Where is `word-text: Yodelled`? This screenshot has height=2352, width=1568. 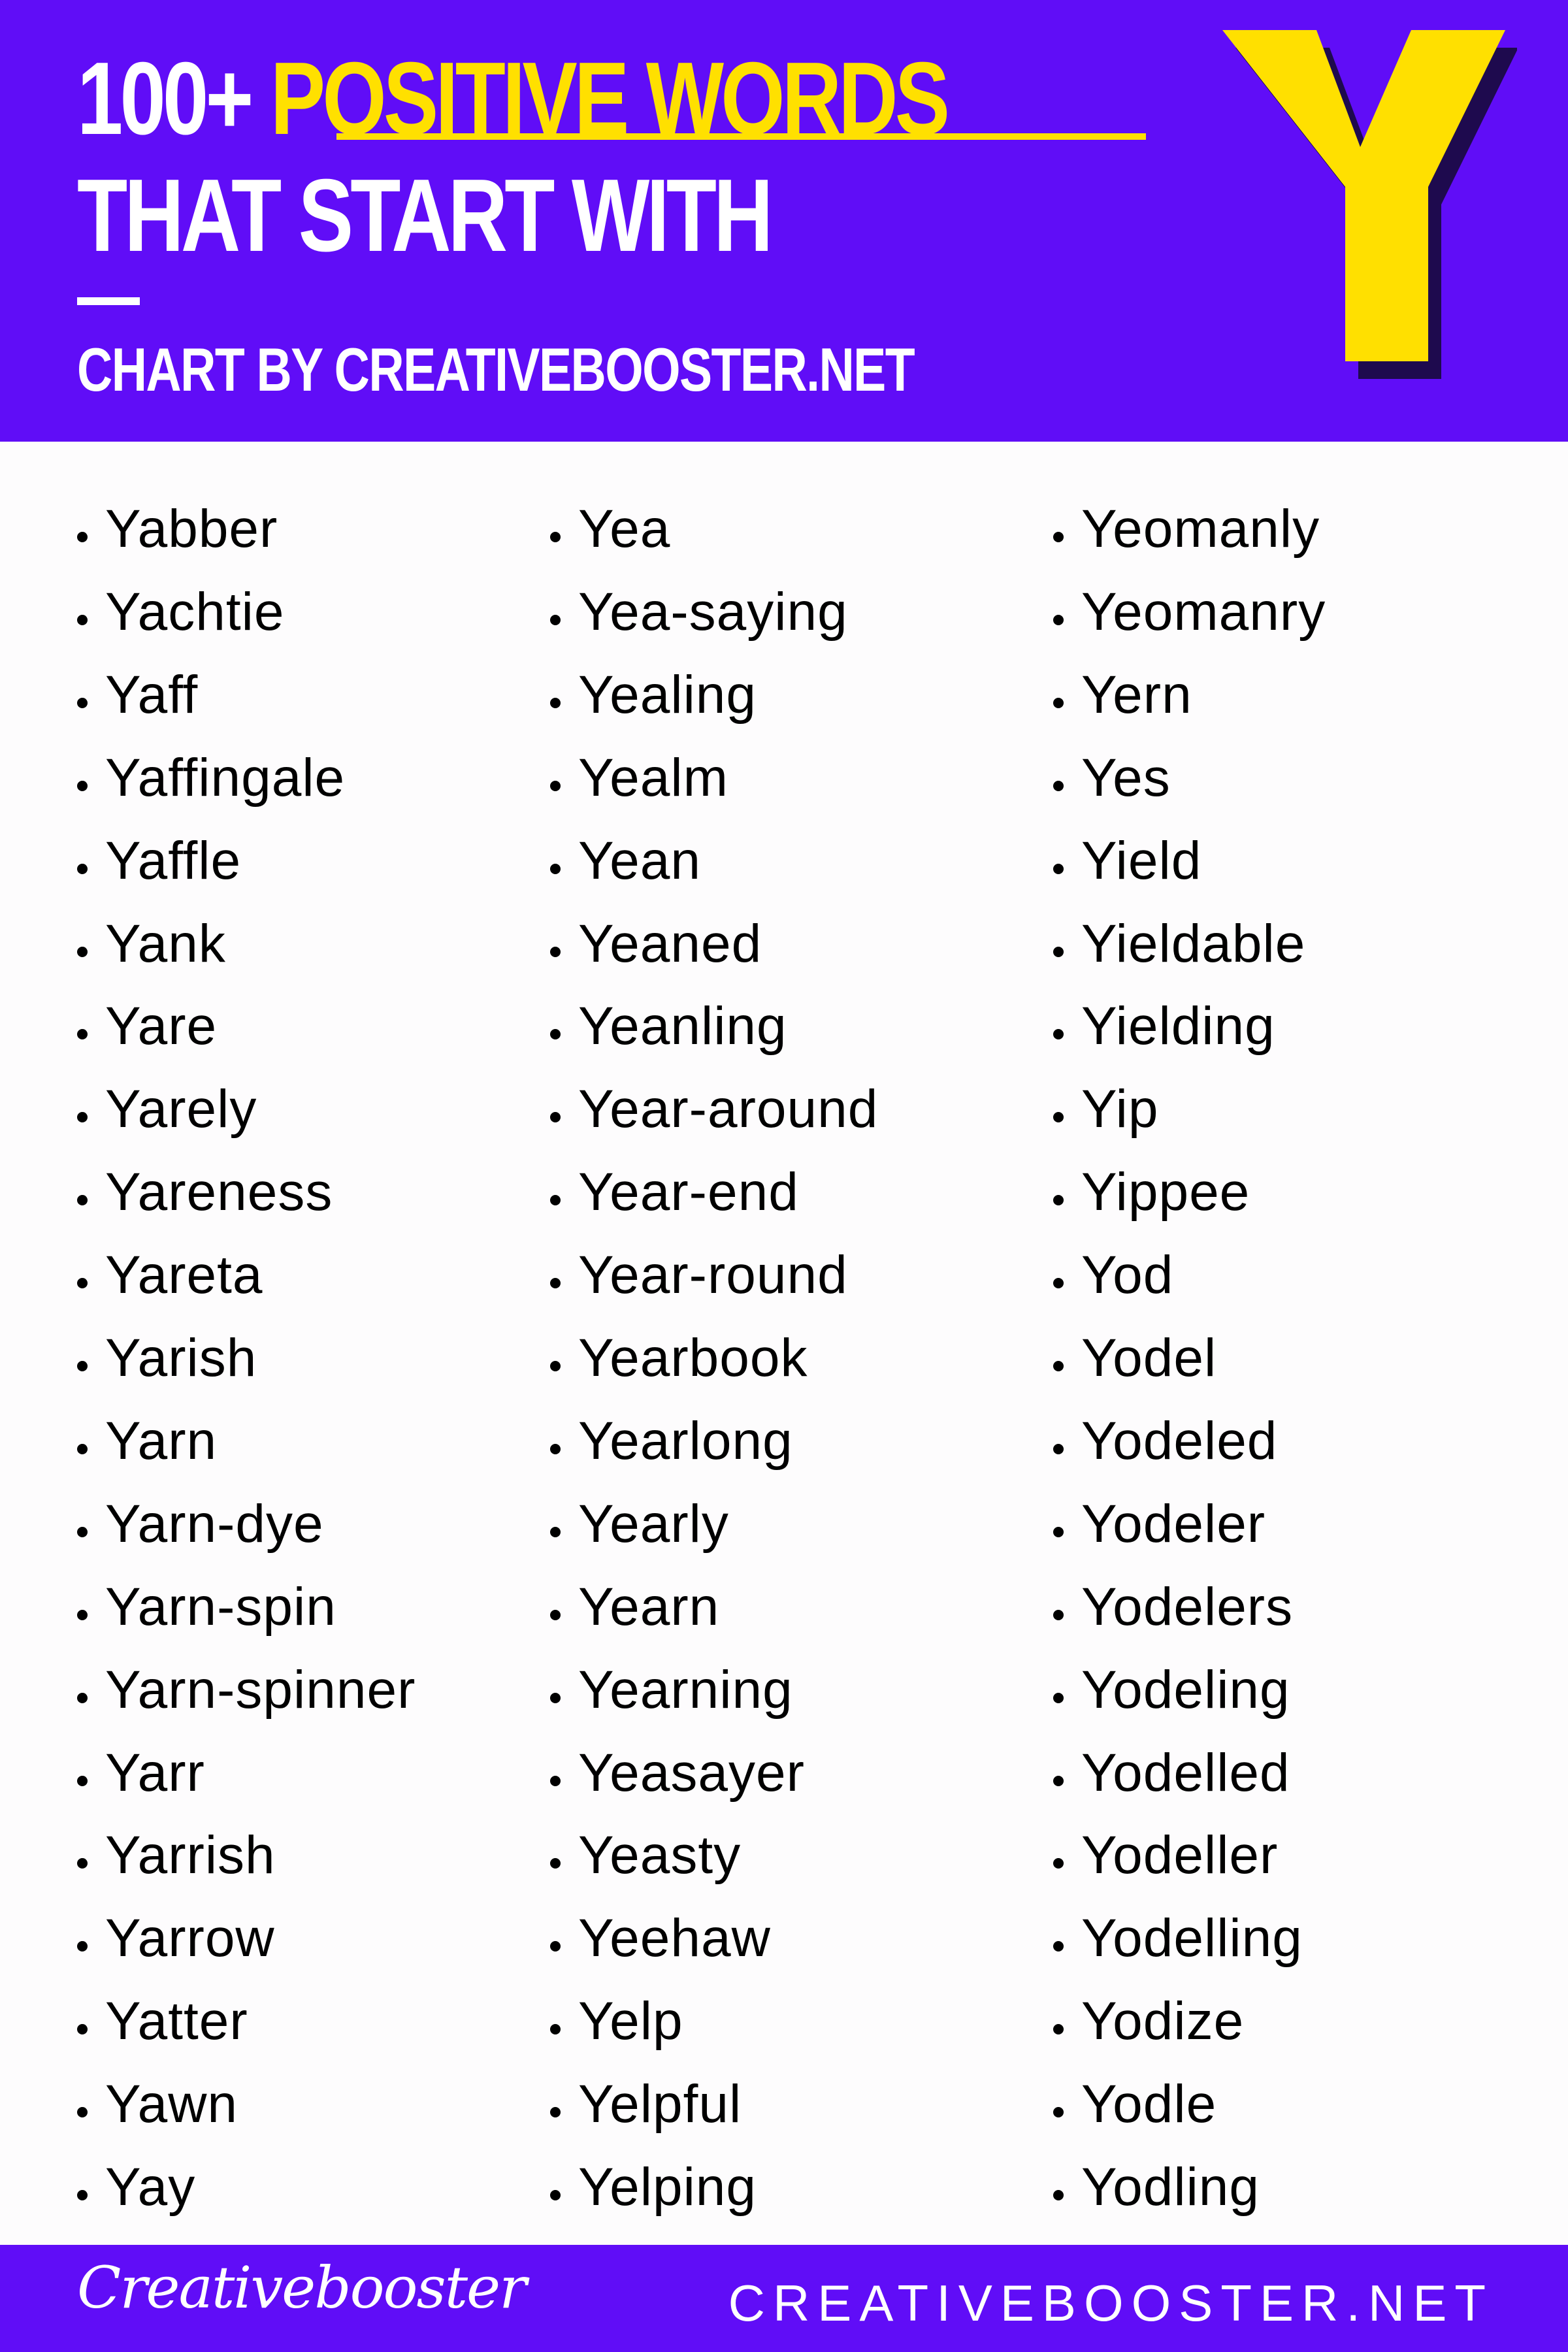
word-text: Yodelled is located at coordinates (1185, 1772).